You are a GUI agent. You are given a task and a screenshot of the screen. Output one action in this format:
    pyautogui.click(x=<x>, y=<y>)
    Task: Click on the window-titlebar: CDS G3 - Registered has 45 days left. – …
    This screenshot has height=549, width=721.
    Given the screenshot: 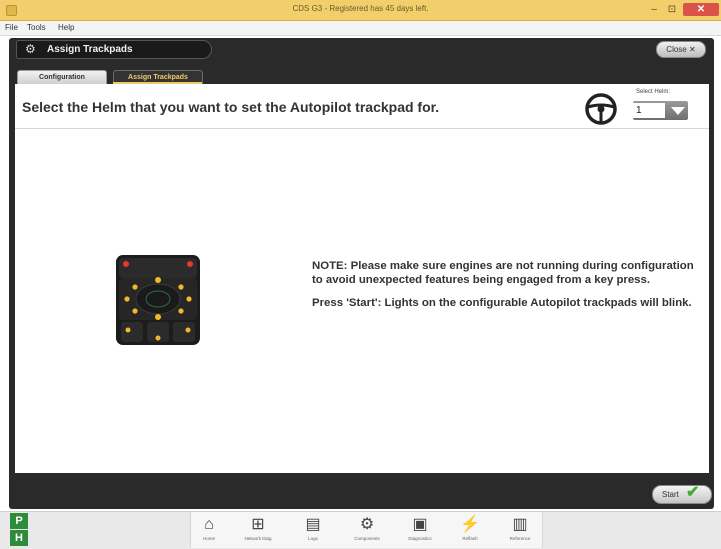 What is the action you would take?
    pyautogui.click(x=360, y=10)
    